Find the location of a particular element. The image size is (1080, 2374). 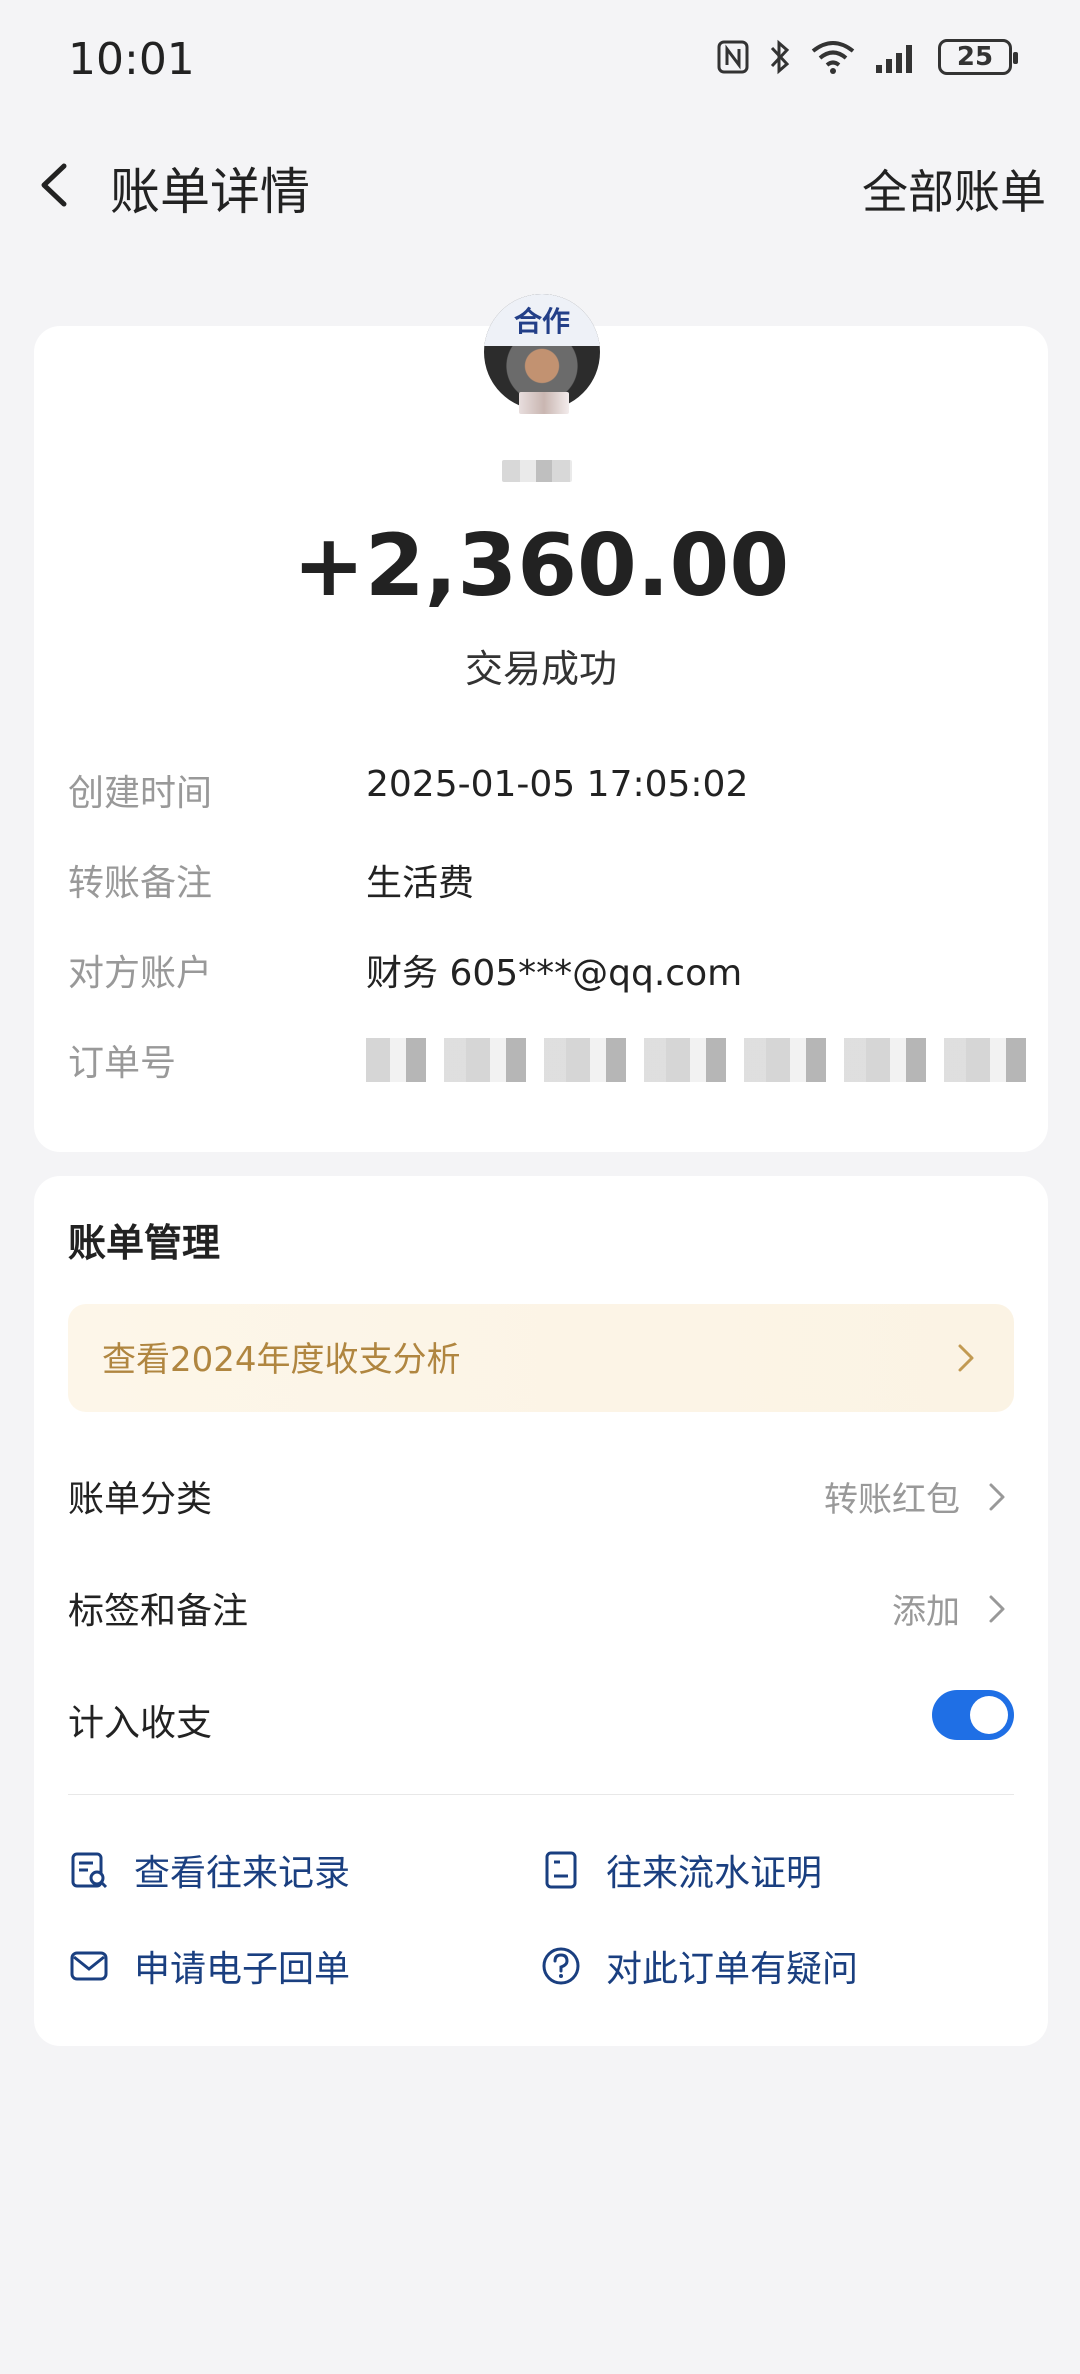

detail-value: 财务 605***@qq.com is located at coordinates (554, 973).